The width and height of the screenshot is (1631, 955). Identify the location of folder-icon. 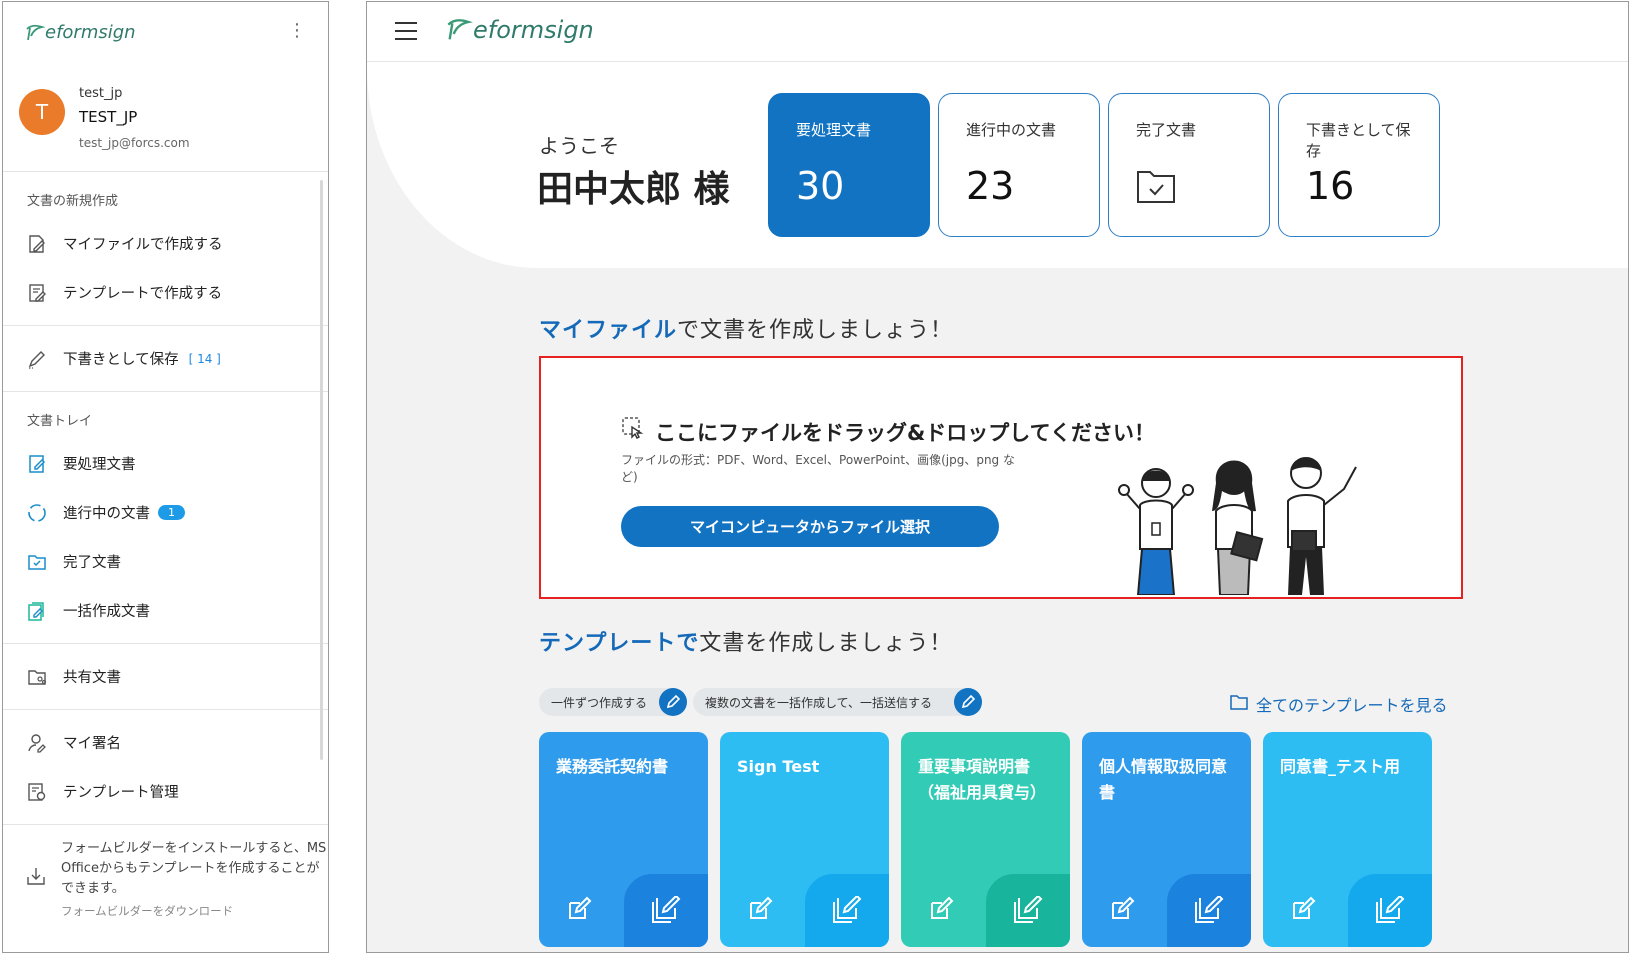
(1239, 704).